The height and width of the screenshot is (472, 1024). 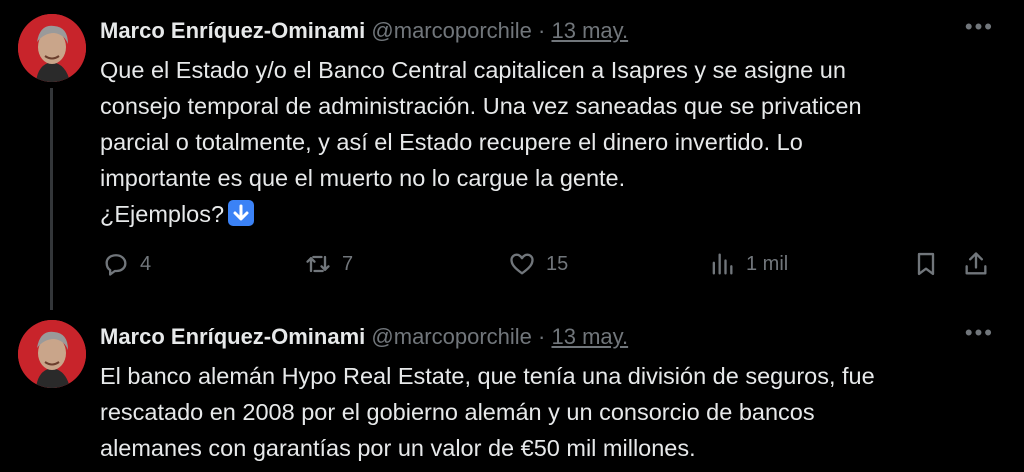 What do you see at coordinates (522, 264) in the screenshot?
I see `heart-icon` at bounding box center [522, 264].